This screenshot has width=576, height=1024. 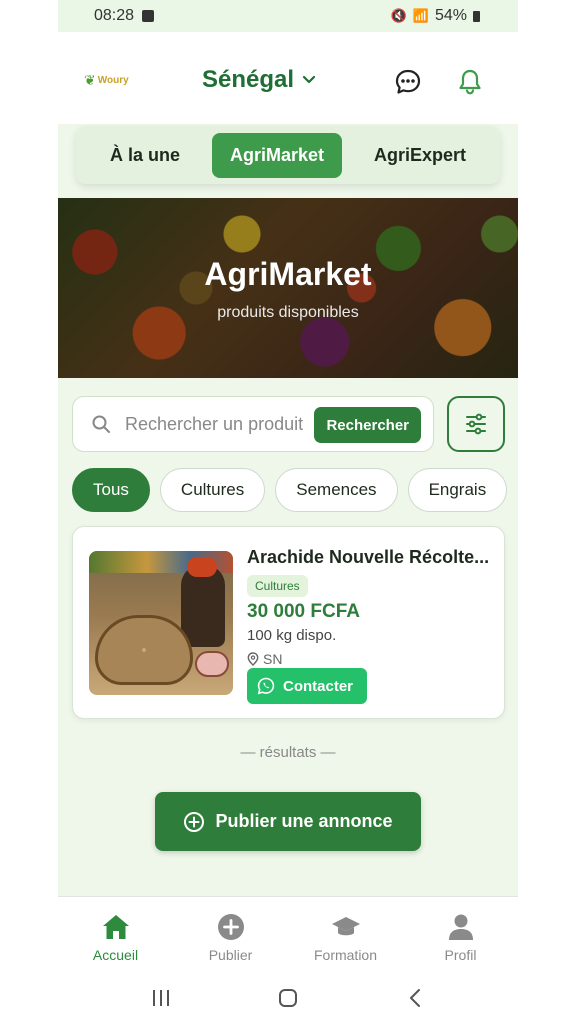 What do you see at coordinates (212, 664) in the screenshot?
I see `bowl-graphic` at bounding box center [212, 664].